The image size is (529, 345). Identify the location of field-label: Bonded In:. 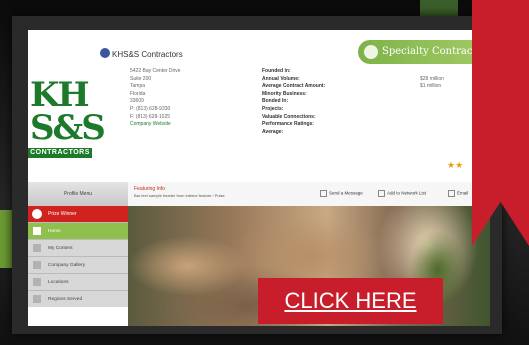
(275, 101).